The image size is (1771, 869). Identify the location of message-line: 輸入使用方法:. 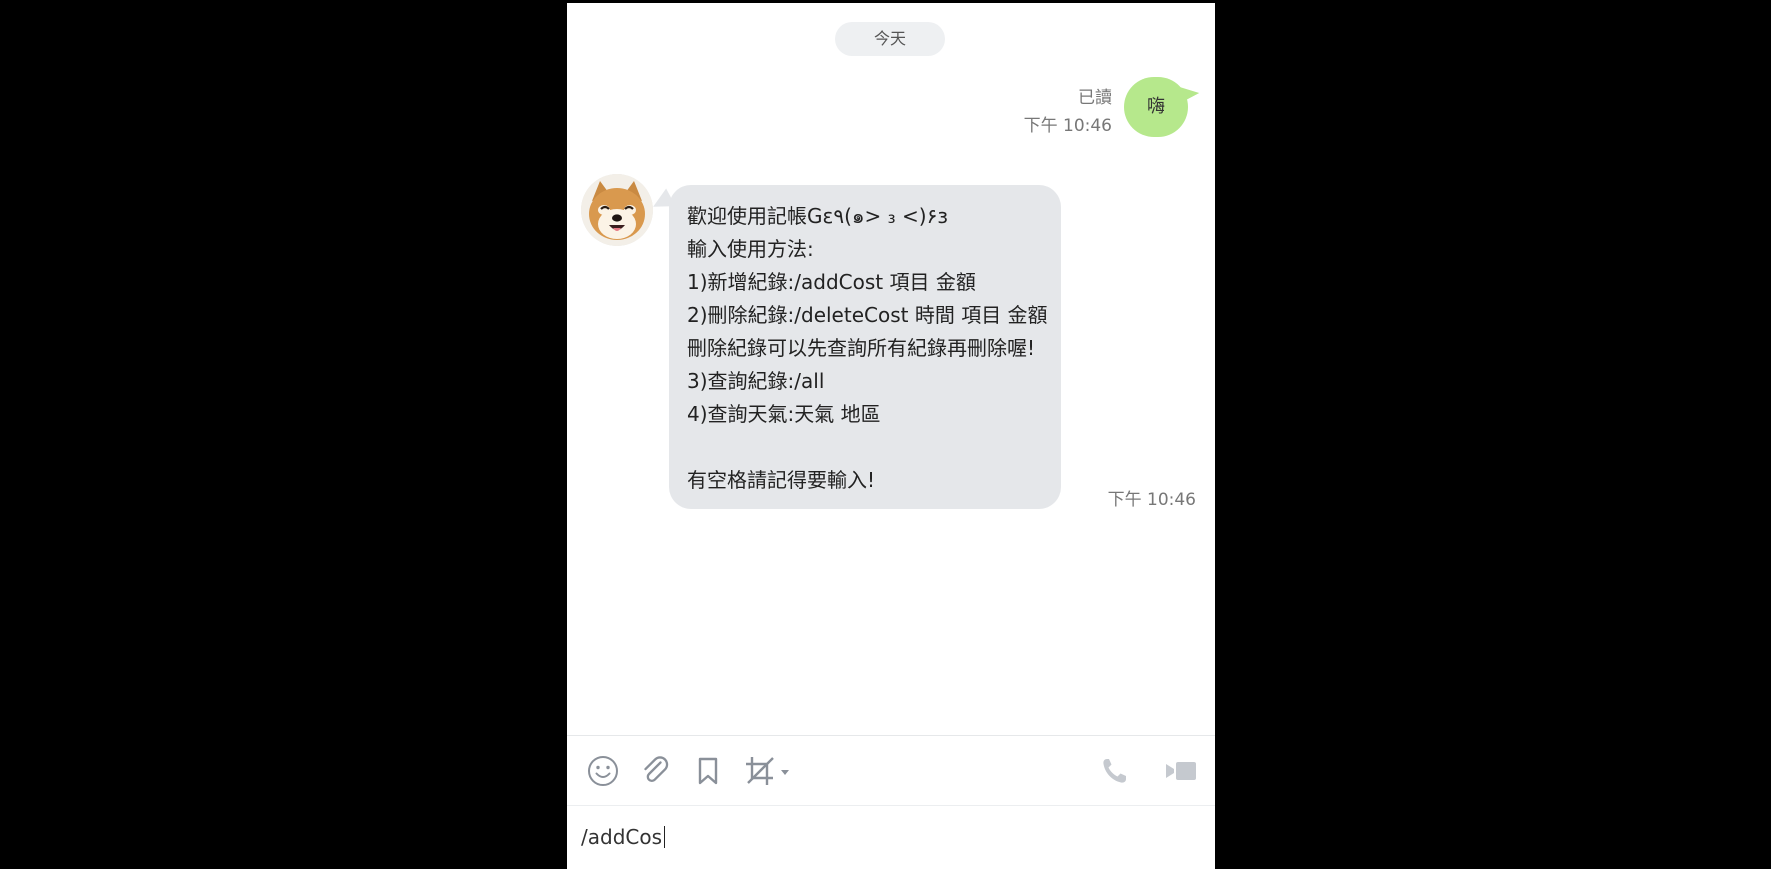
(750, 249).